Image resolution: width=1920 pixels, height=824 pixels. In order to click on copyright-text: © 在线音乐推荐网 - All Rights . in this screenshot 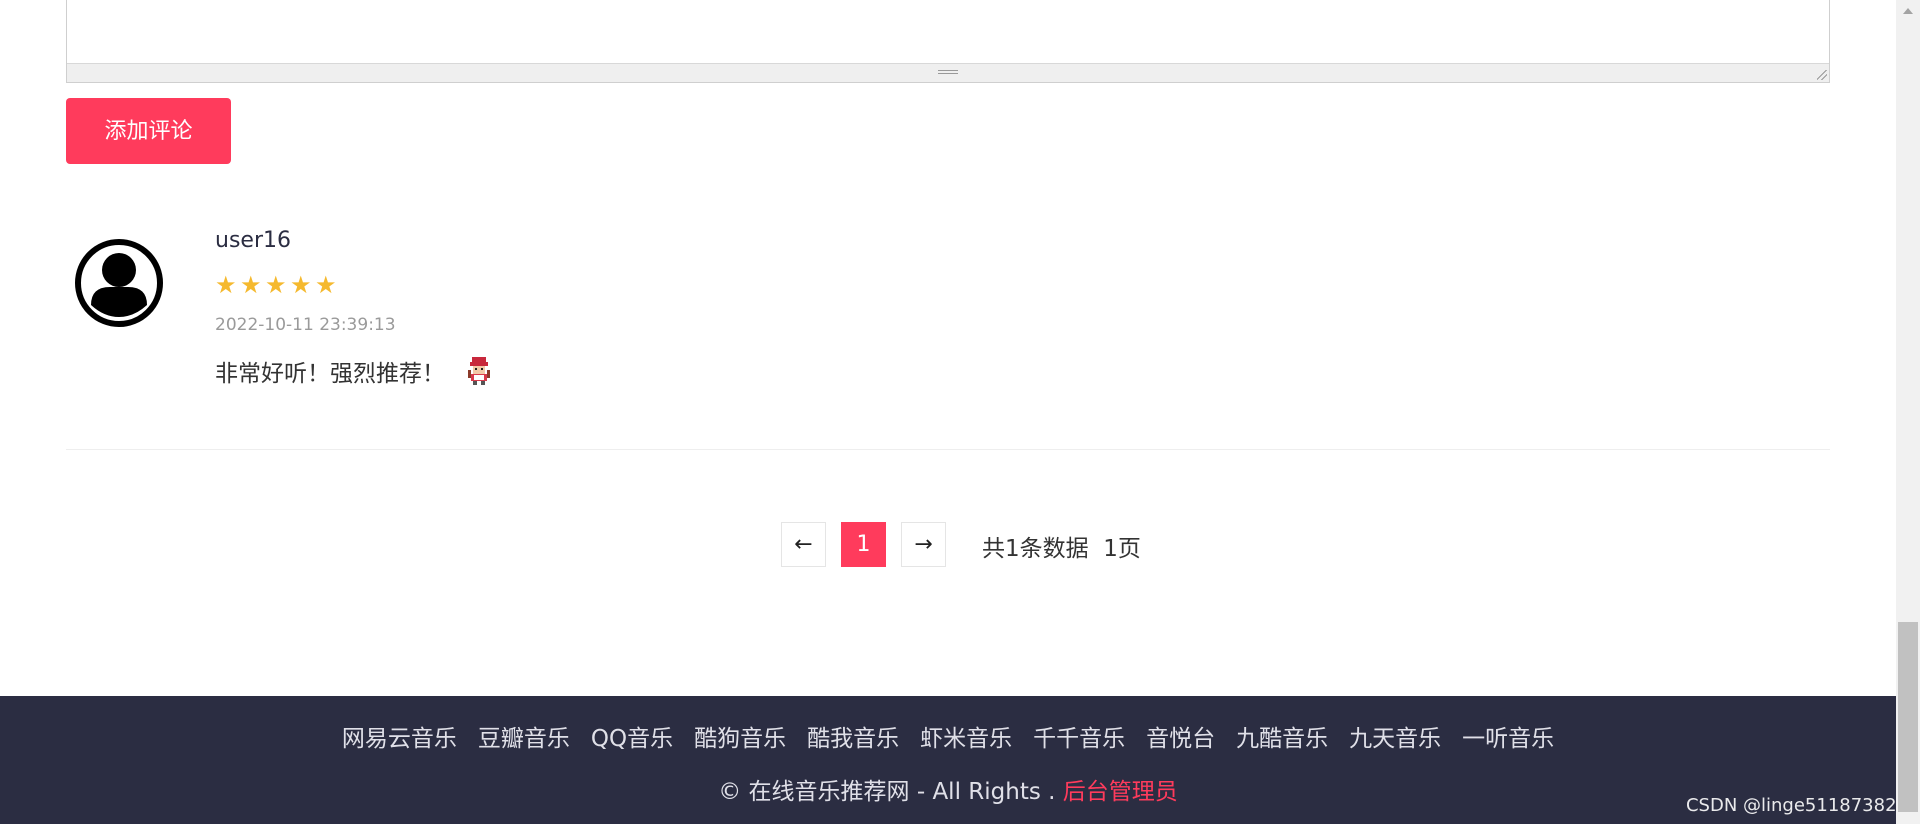, I will do `click(890, 792)`.